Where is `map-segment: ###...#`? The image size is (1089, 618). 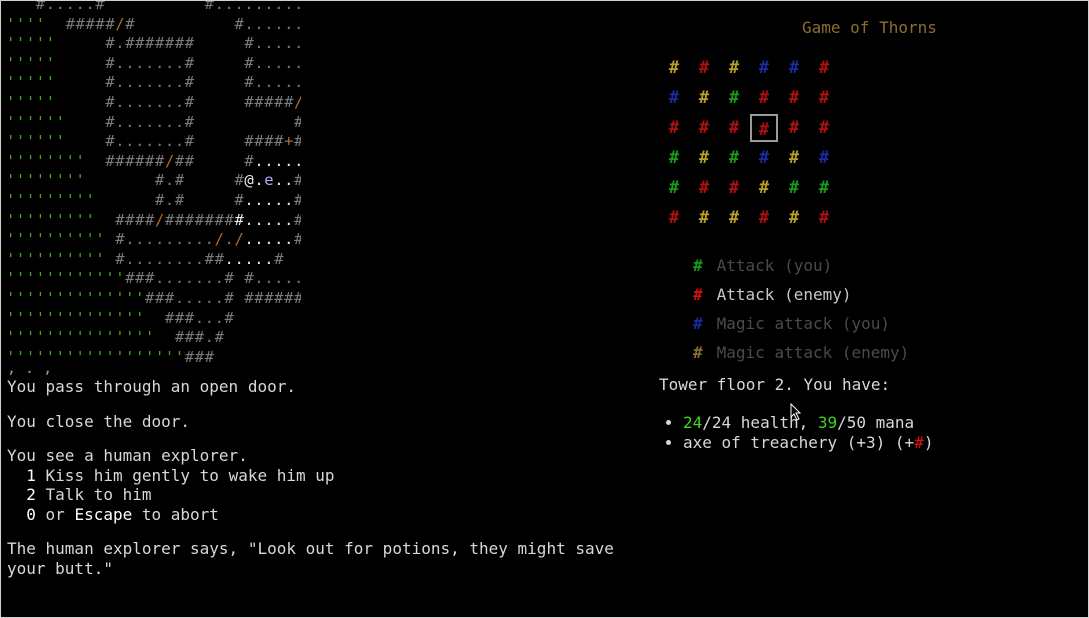 map-segment: ###...# is located at coordinates (190, 317).